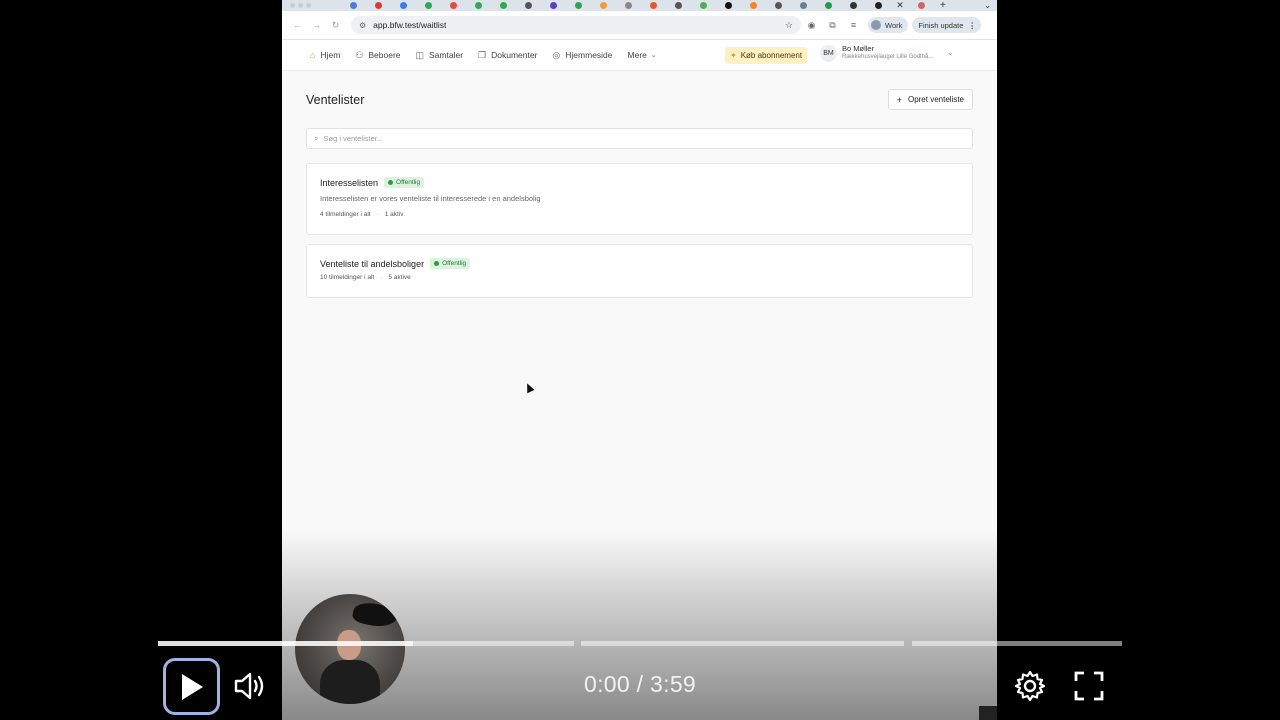 The height and width of the screenshot is (720, 1280). What do you see at coordinates (349, 182) in the screenshot?
I see `waitlist-name: Interesselisten` at bounding box center [349, 182].